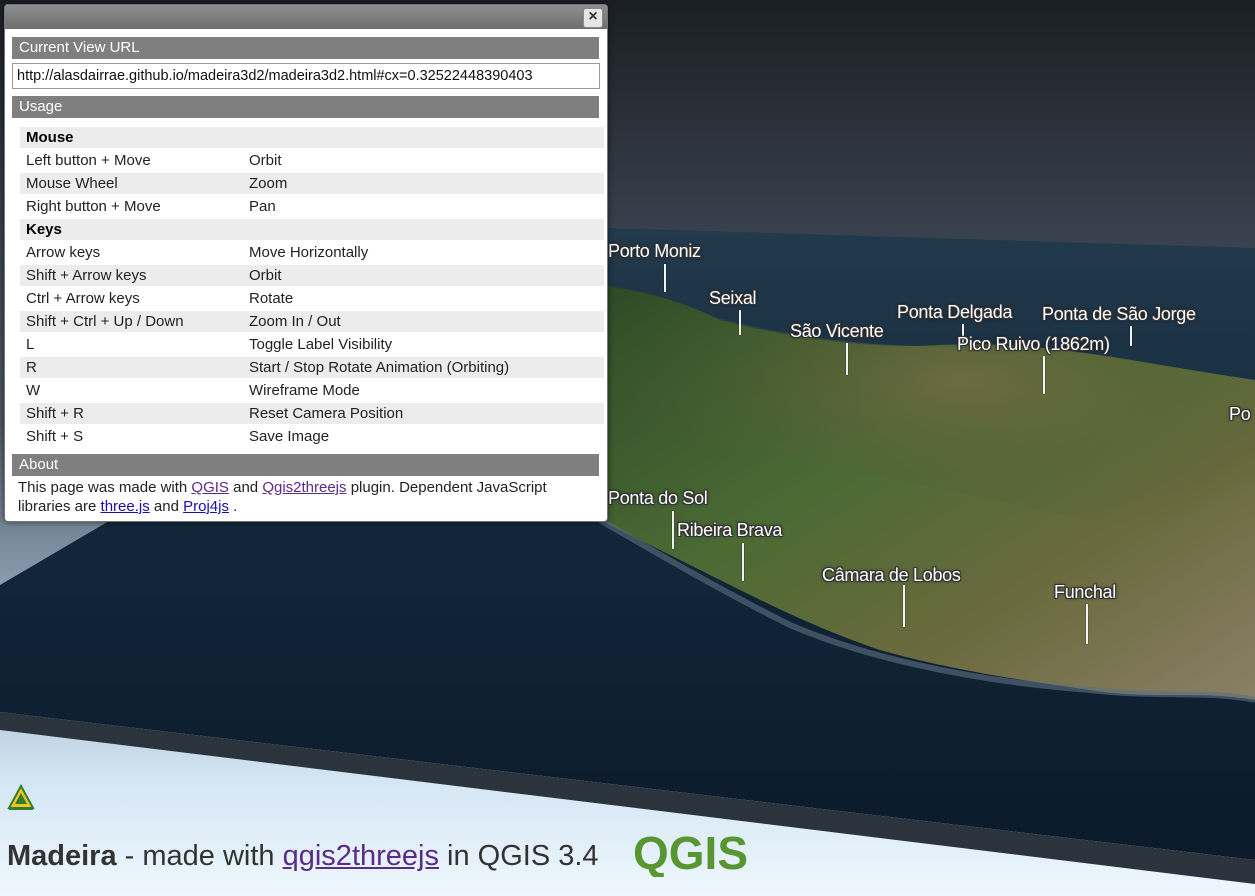 Image resolution: width=1255 pixels, height=896 pixels. I want to click on usage-action: Move Horizontally, so click(423, 252).